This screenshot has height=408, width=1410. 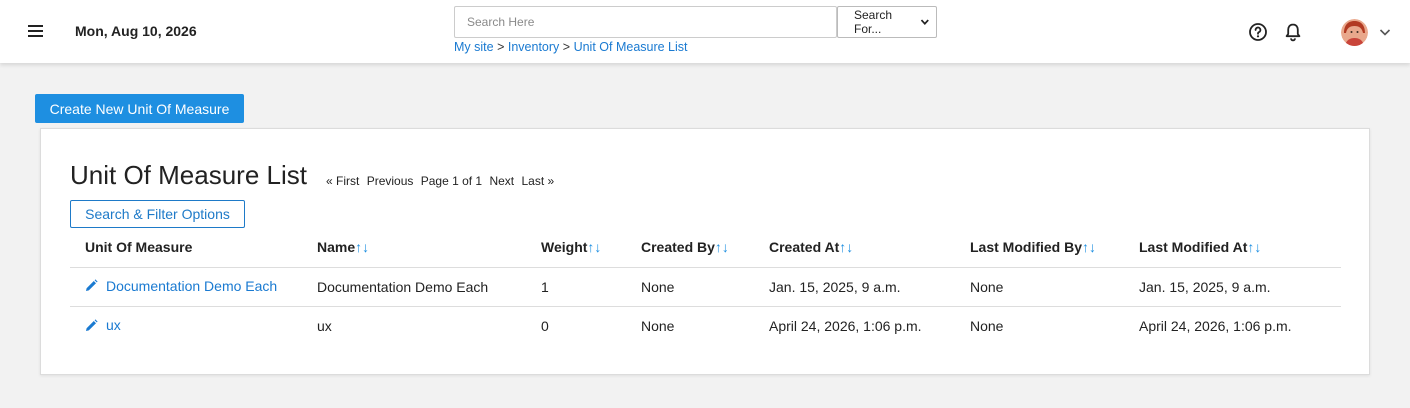 What do you see at coordinates (722, 247) in the screenshot?
I see `sort-created-by-icon: ↑↓` at bounding box center [722, 247].